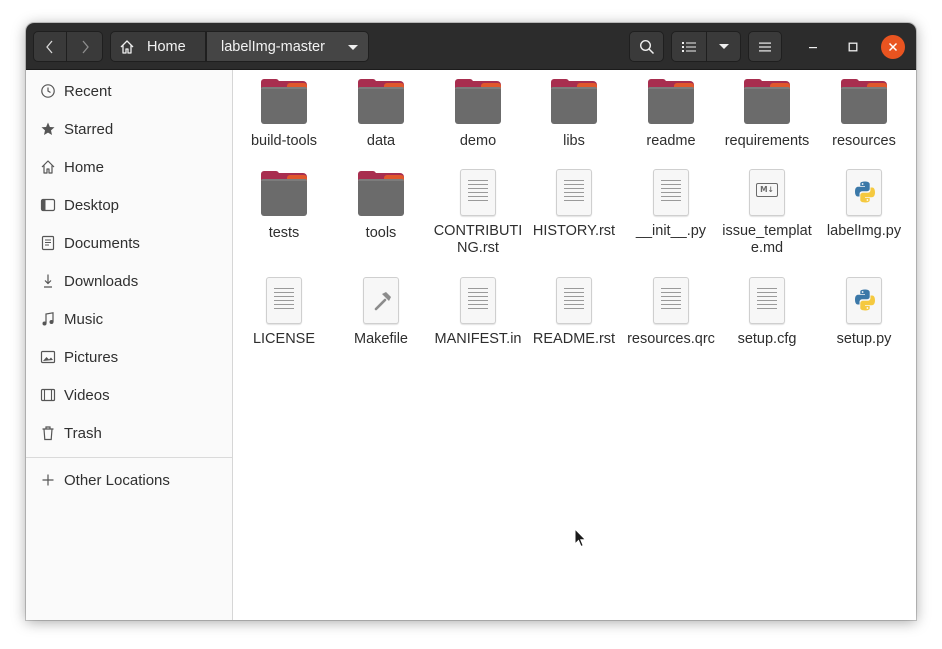 This screenshot has width=942, height=649. What do you see at coordinates (478, 213) in the screenshot?
I see `file-item: CONTRIBUTING.rst` at bounding box center [478, 213].